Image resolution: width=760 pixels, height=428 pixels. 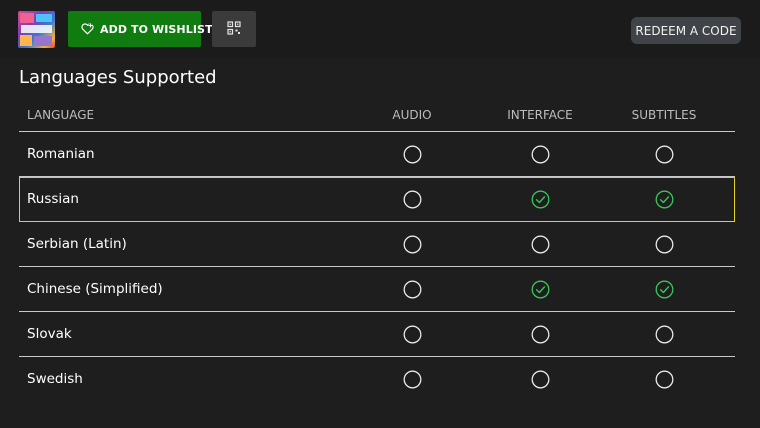 I want to click on table-row: Slovak, so click(x=377, y=334).